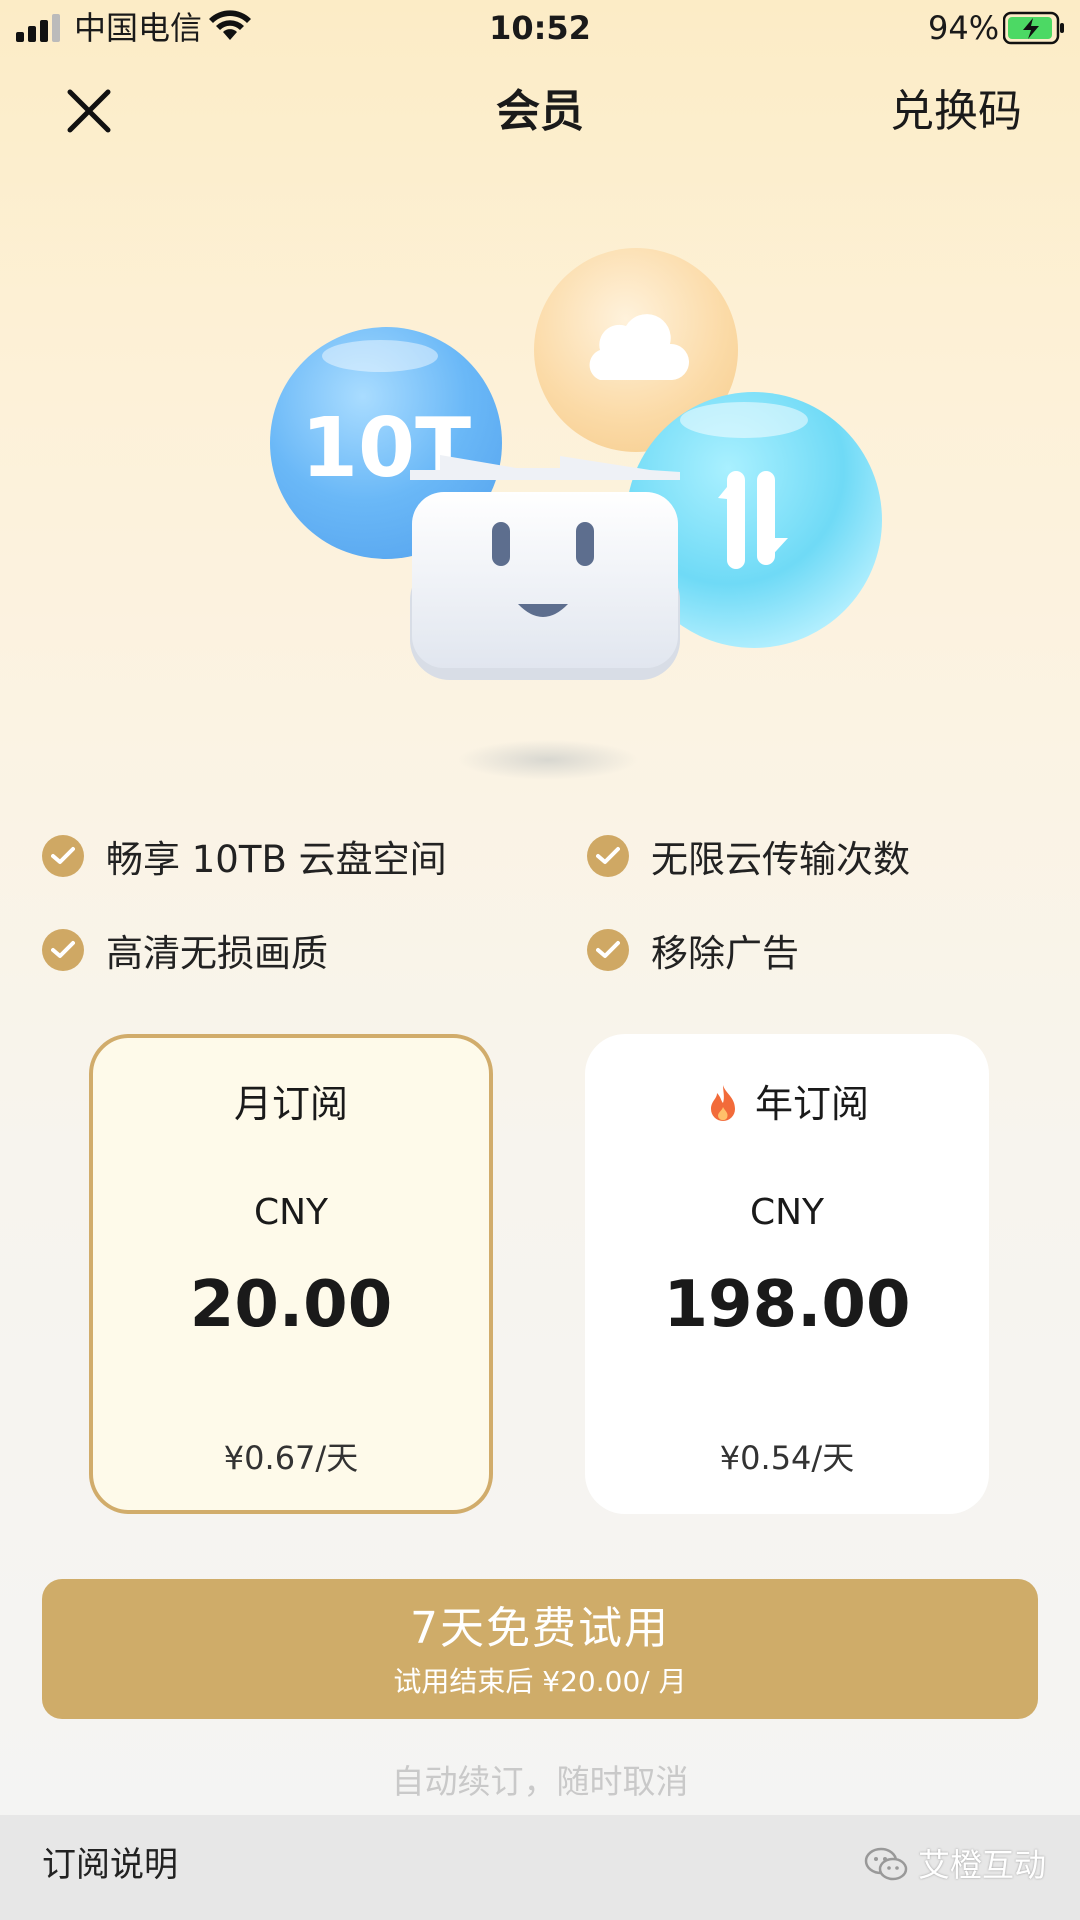 The image size is (1080, 1920). I want to click on status-bar: 中国电信 10:52 94%, so click(540, 28).